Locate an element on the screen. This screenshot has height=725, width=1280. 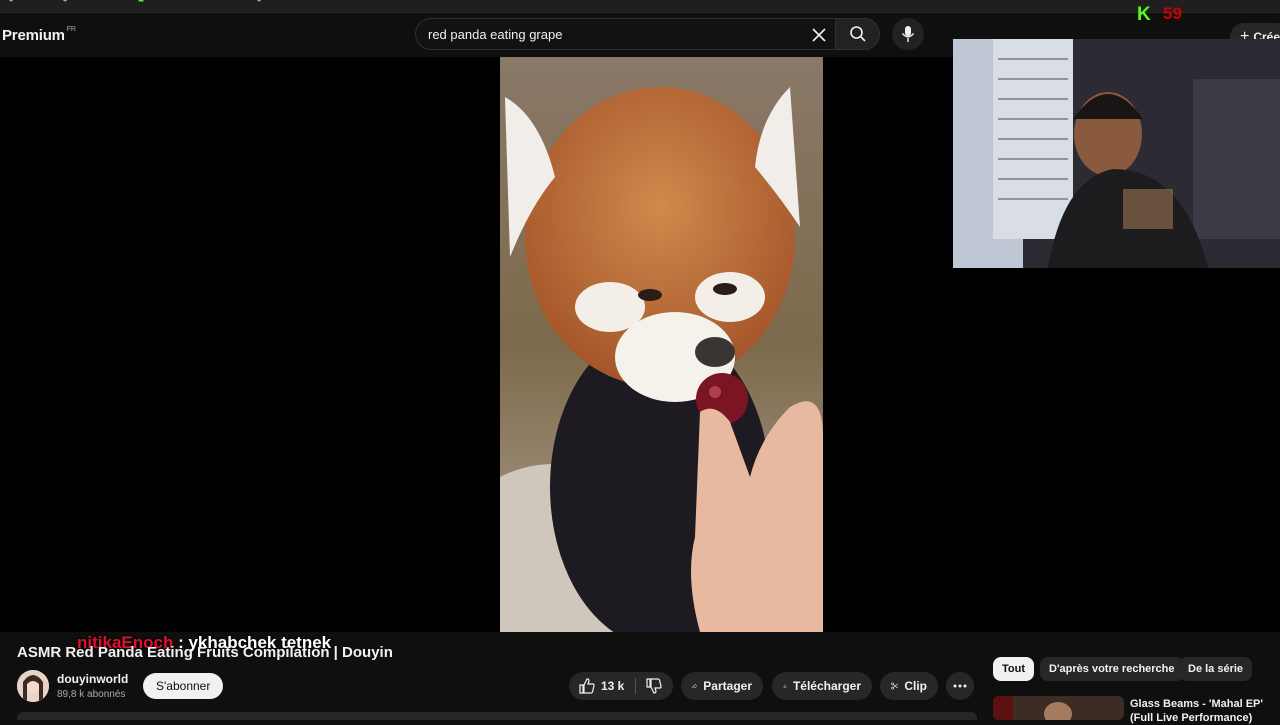
like-dislike-group: 13 k is located at coordinates (621, 686).